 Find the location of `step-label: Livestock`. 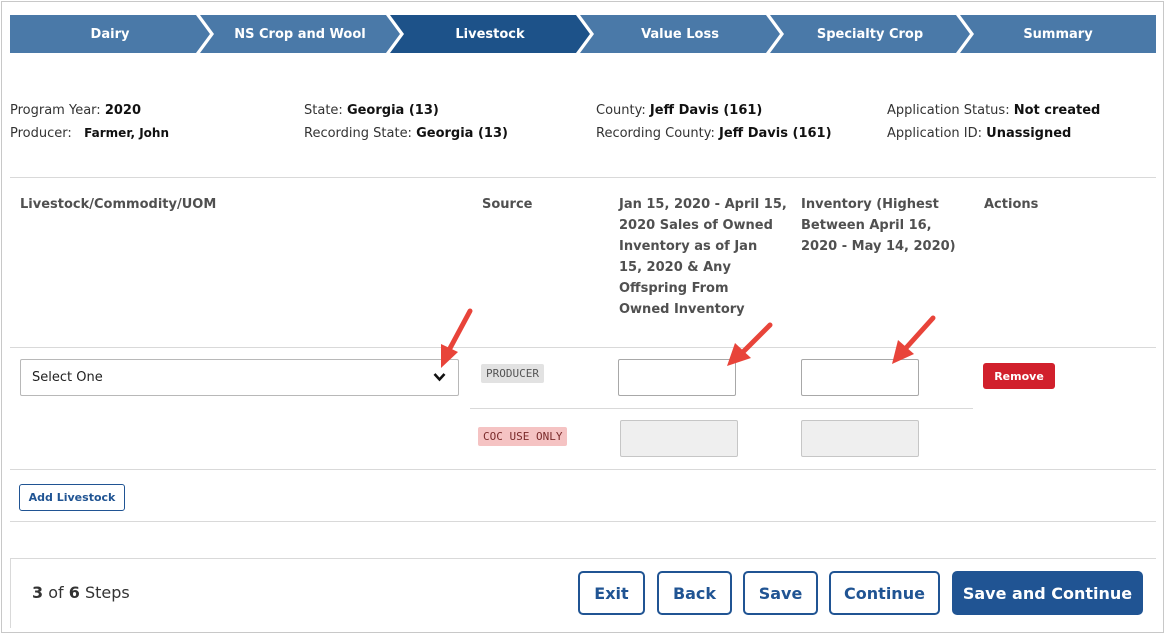

step-label: Livestock is located at coordinates (490, 34).